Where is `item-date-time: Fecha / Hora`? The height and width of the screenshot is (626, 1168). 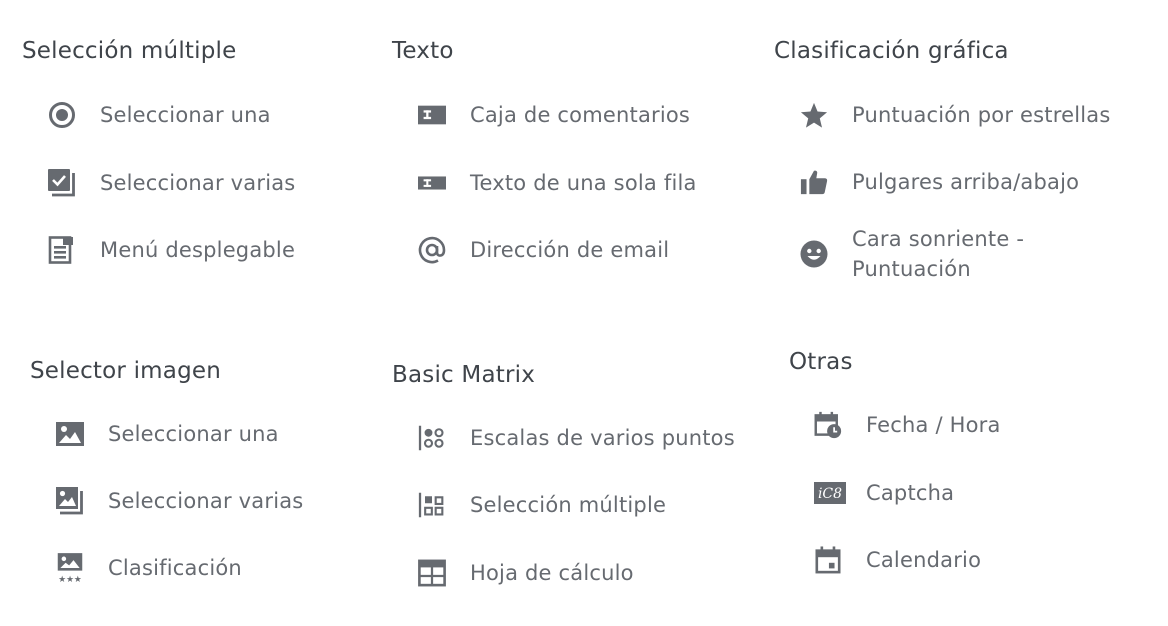
item-date-time: Fecha / Hora is located at coordinates (907, 425).